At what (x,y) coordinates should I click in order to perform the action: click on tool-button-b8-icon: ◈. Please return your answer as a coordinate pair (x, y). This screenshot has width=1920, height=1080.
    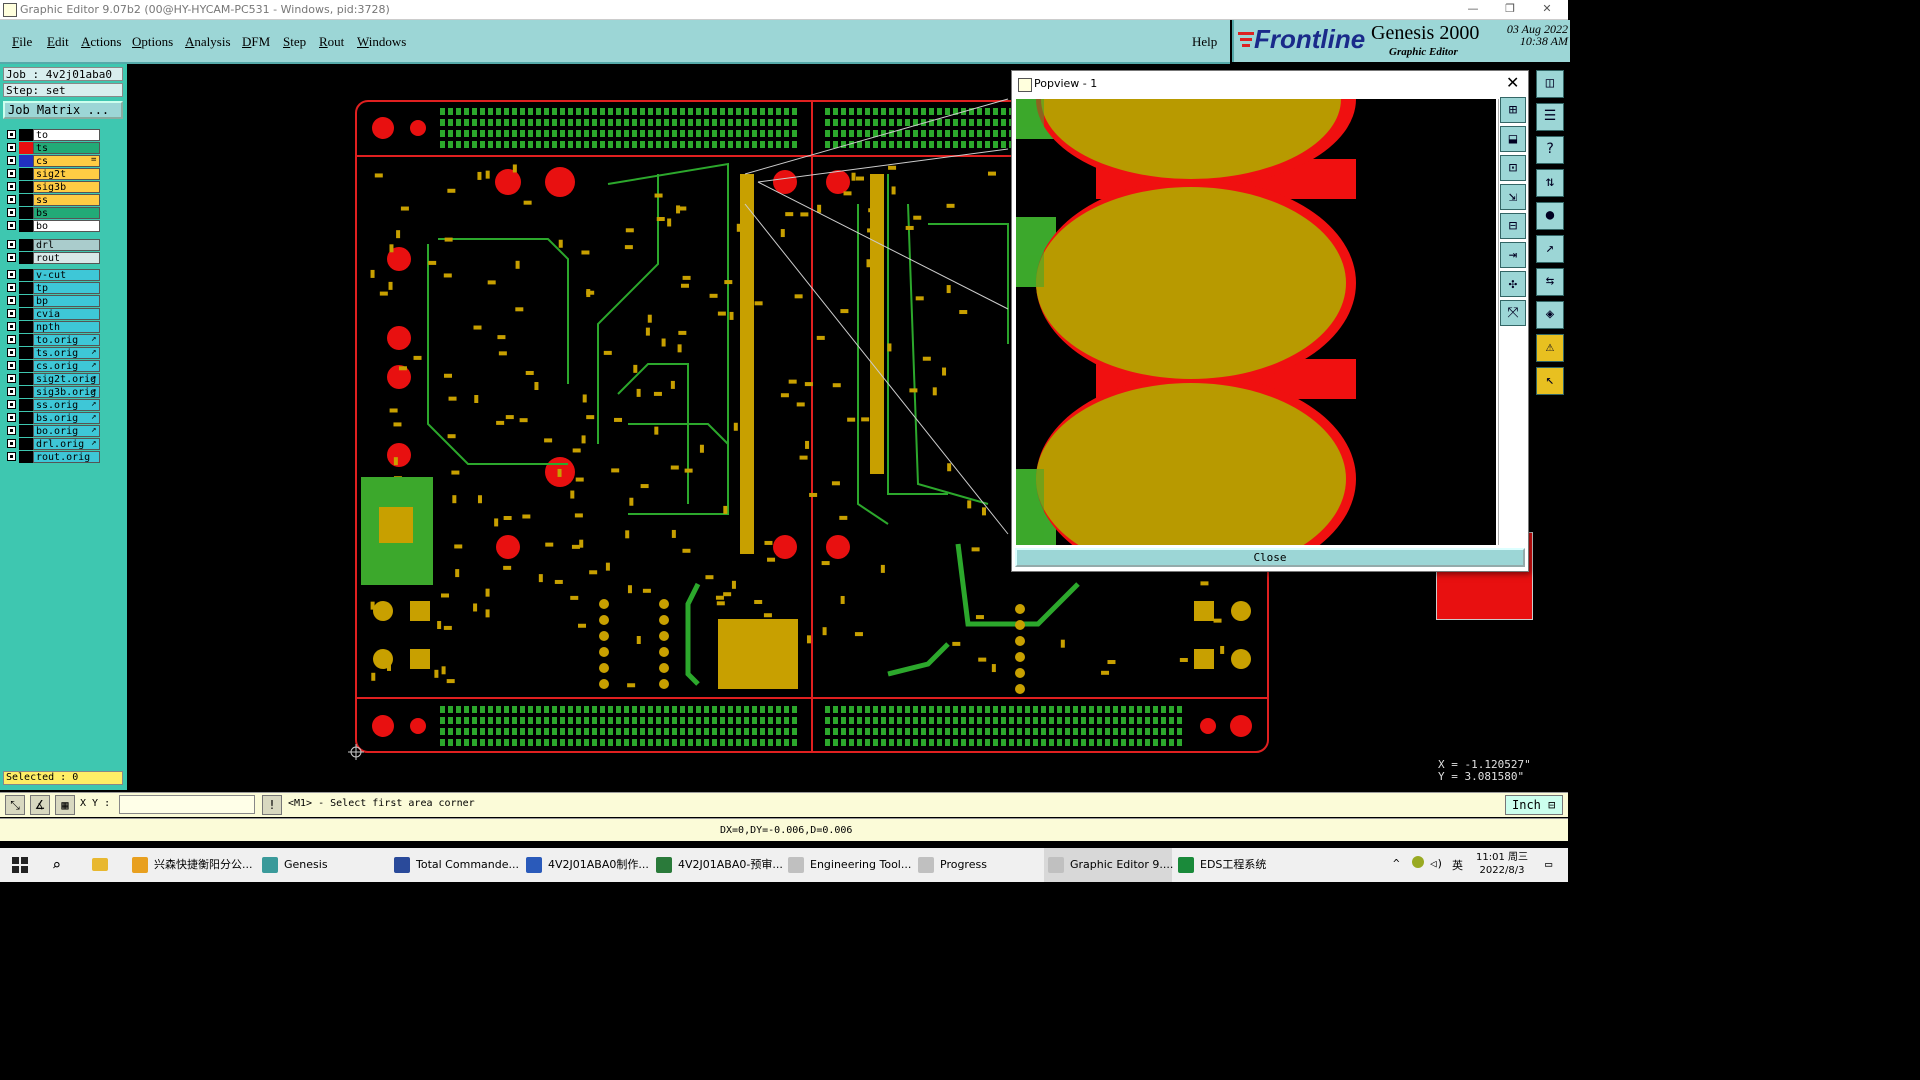
    Looking at the image, I should click on (1550, 315).